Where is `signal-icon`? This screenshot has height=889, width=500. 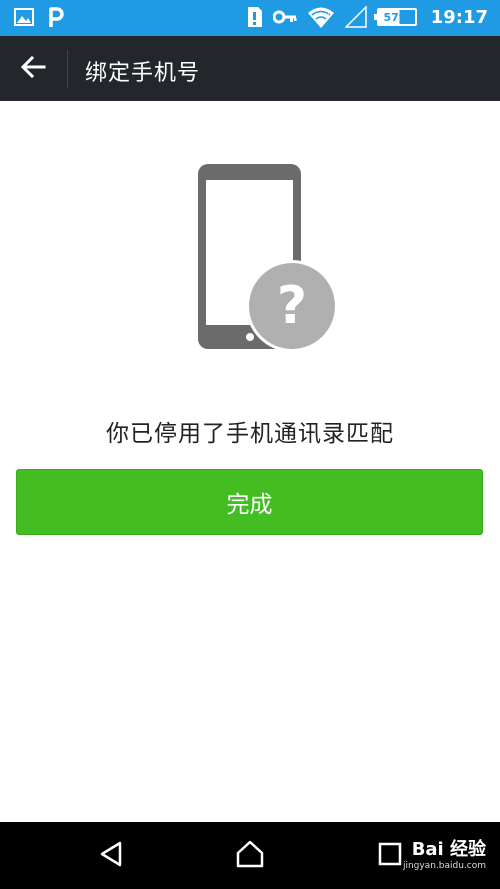
signal-icon is located at coordinates (355, 17).